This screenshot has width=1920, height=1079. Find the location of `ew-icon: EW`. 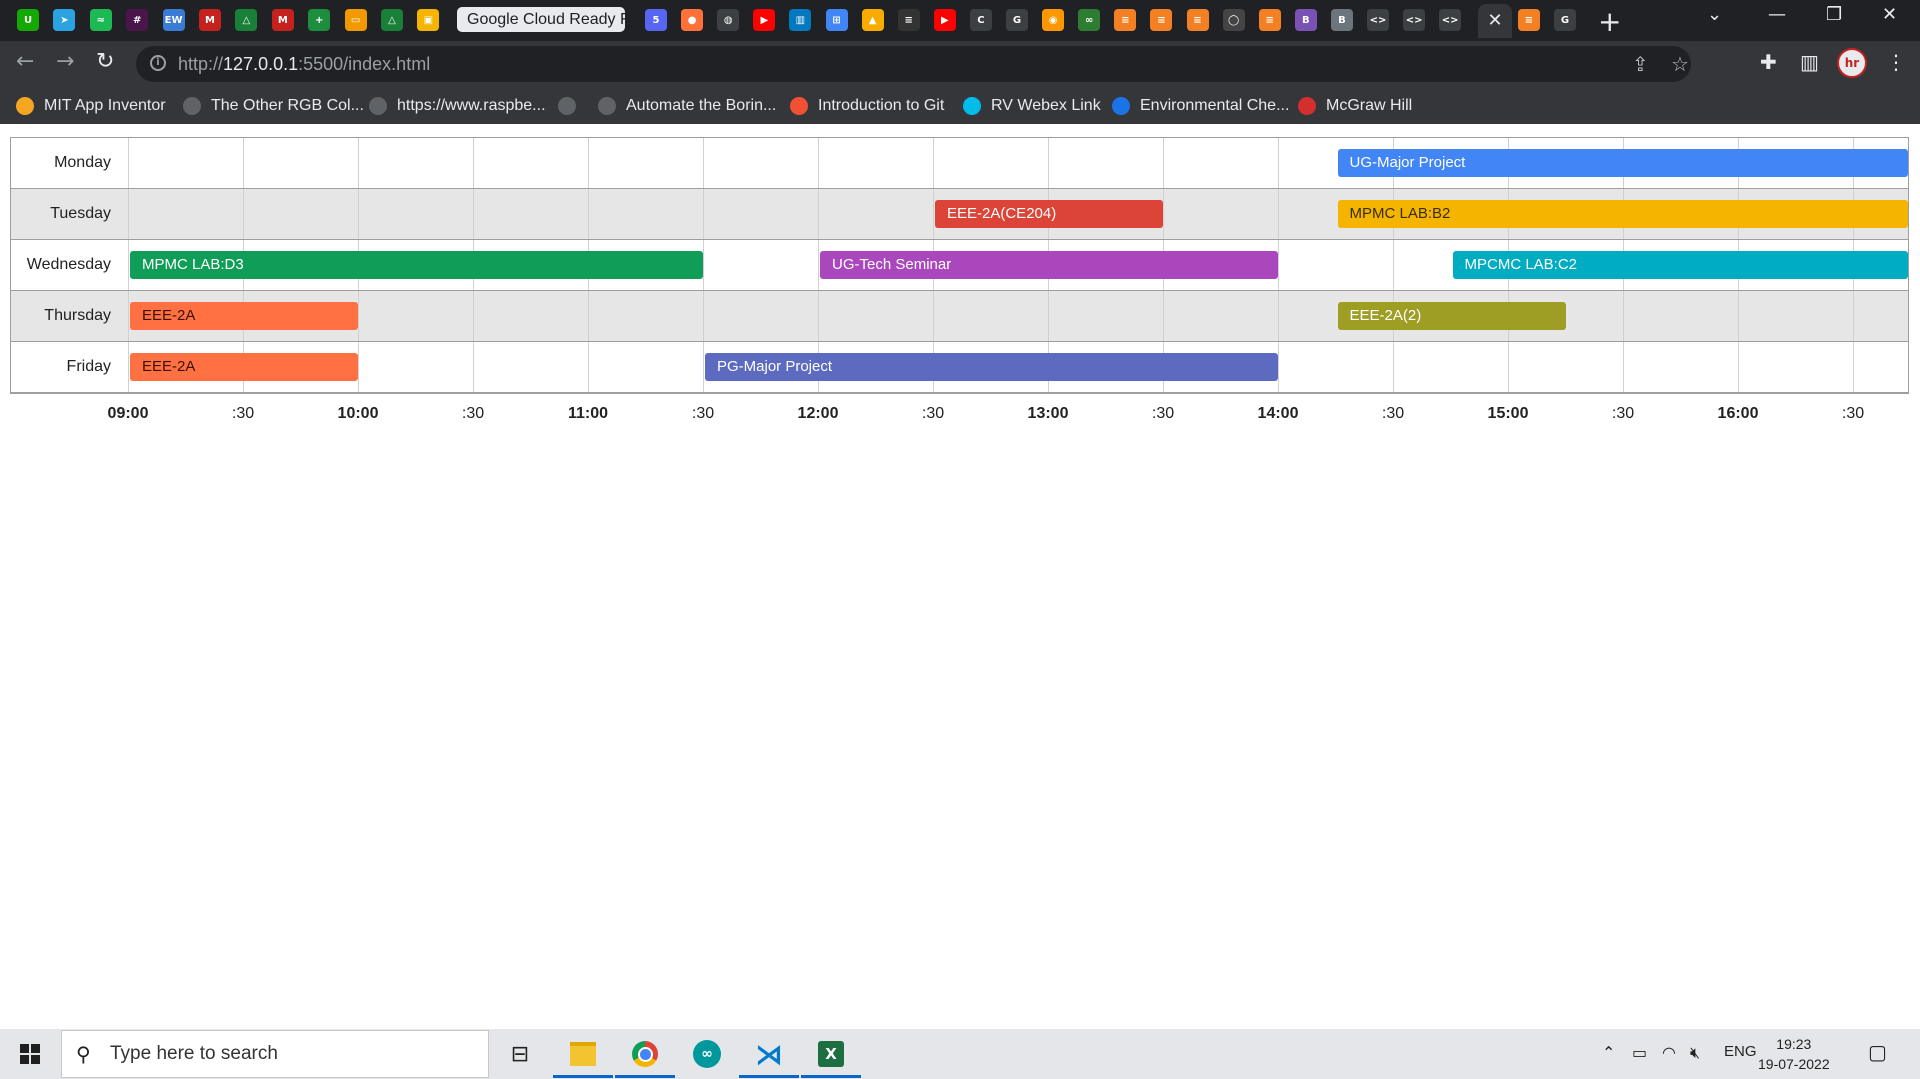

ew-icon: EW is located at coordinates (173, 20).